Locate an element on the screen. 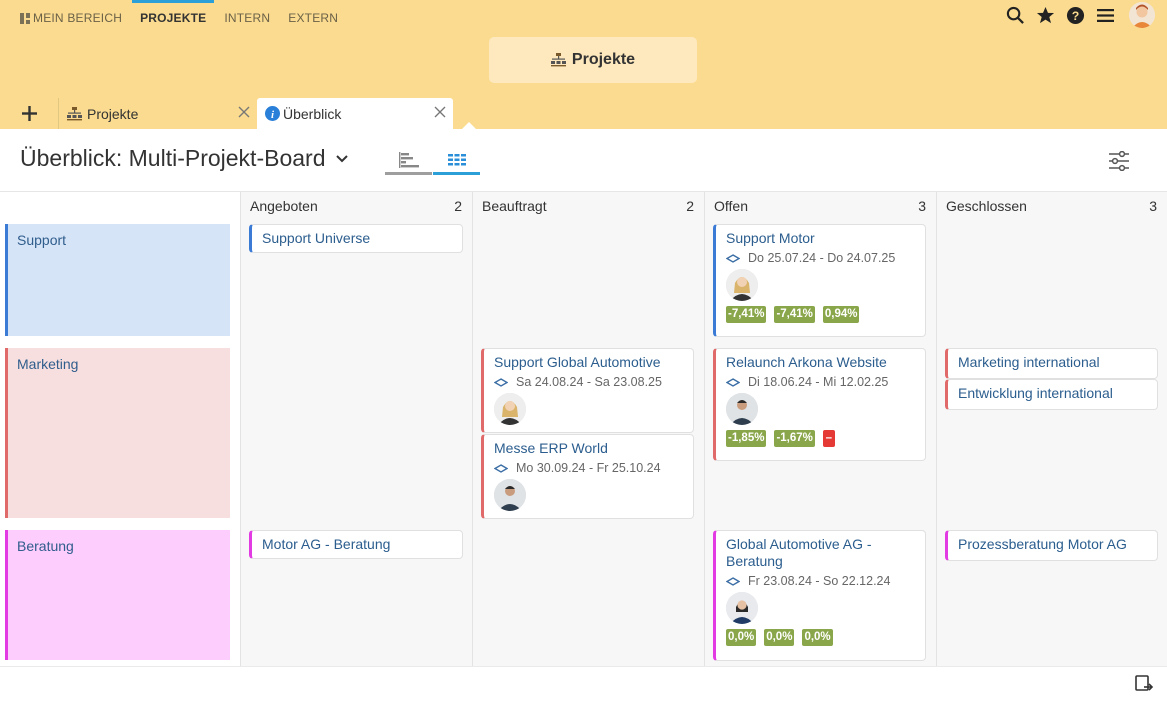  add-tab-button is located at coordinates (29, 113).